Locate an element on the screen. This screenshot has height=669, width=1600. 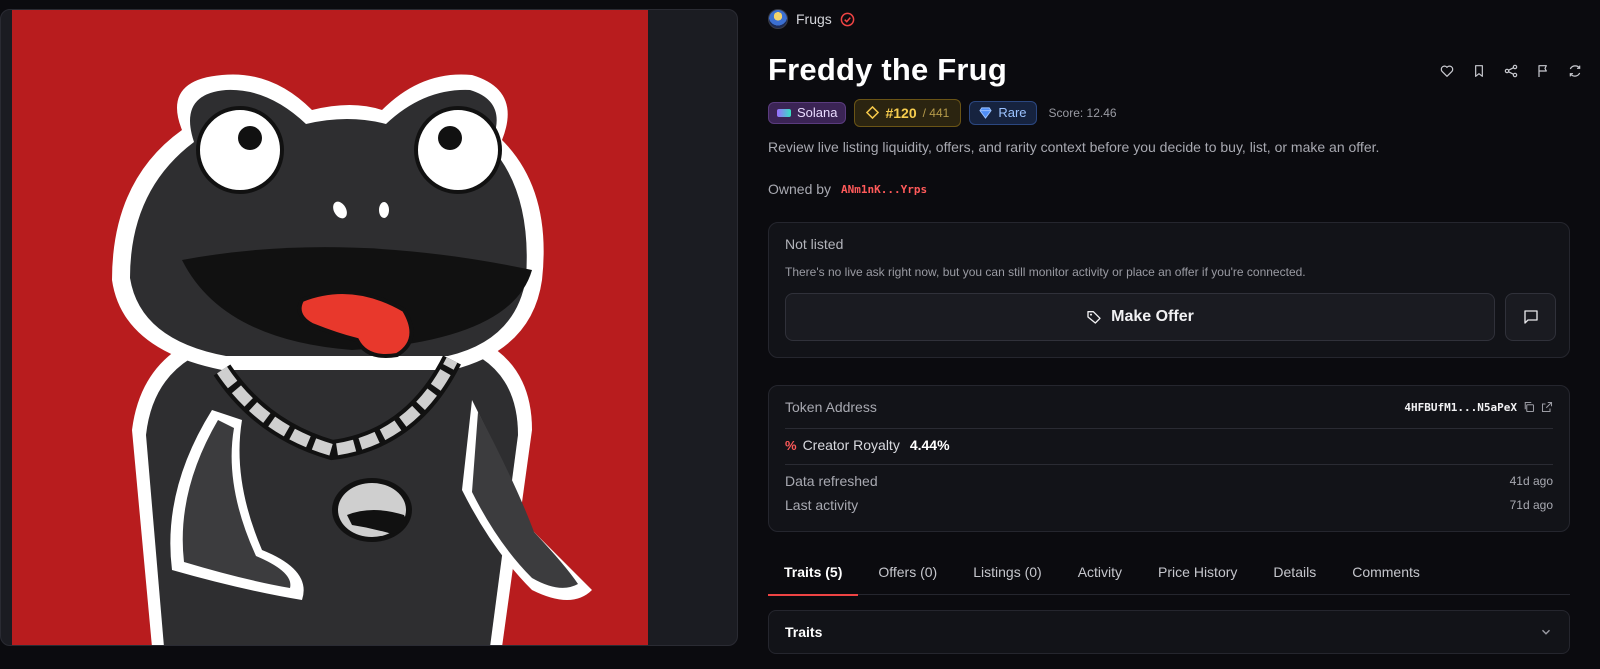
report-button is located at coordinates (1543, 71).